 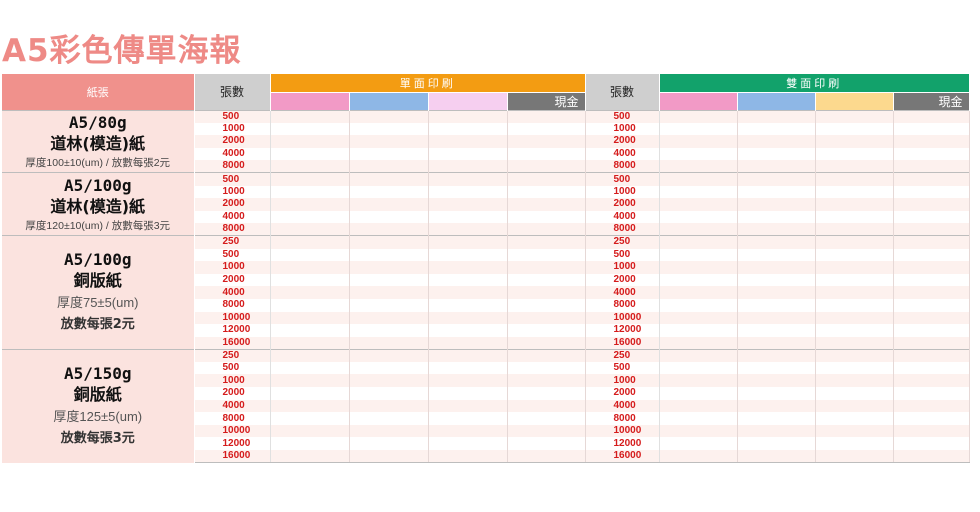 I want to click on cash-header: 現金, so click(x=546, y=100).